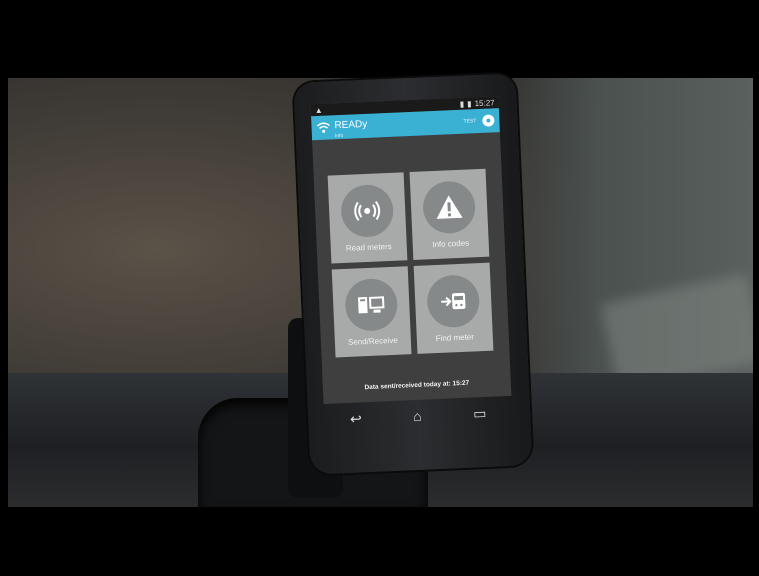  Describe the element at coordinates (453, 300) in the screenshot. I see `find-meter-icon` at that location.